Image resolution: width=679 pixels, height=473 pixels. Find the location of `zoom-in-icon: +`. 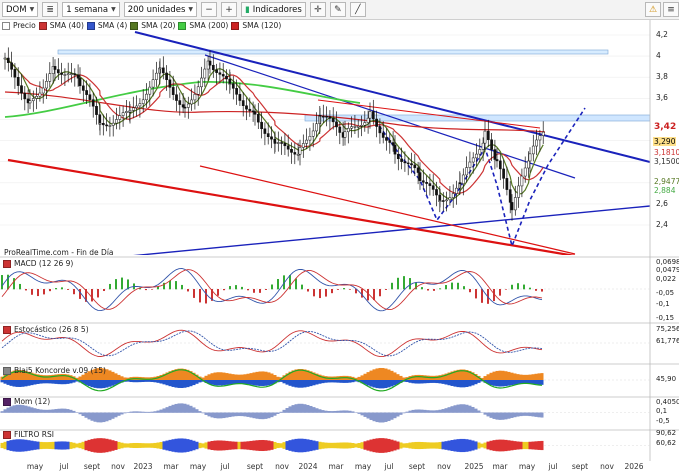

zoom-in-icon: + is located at coordinates (229, 9).